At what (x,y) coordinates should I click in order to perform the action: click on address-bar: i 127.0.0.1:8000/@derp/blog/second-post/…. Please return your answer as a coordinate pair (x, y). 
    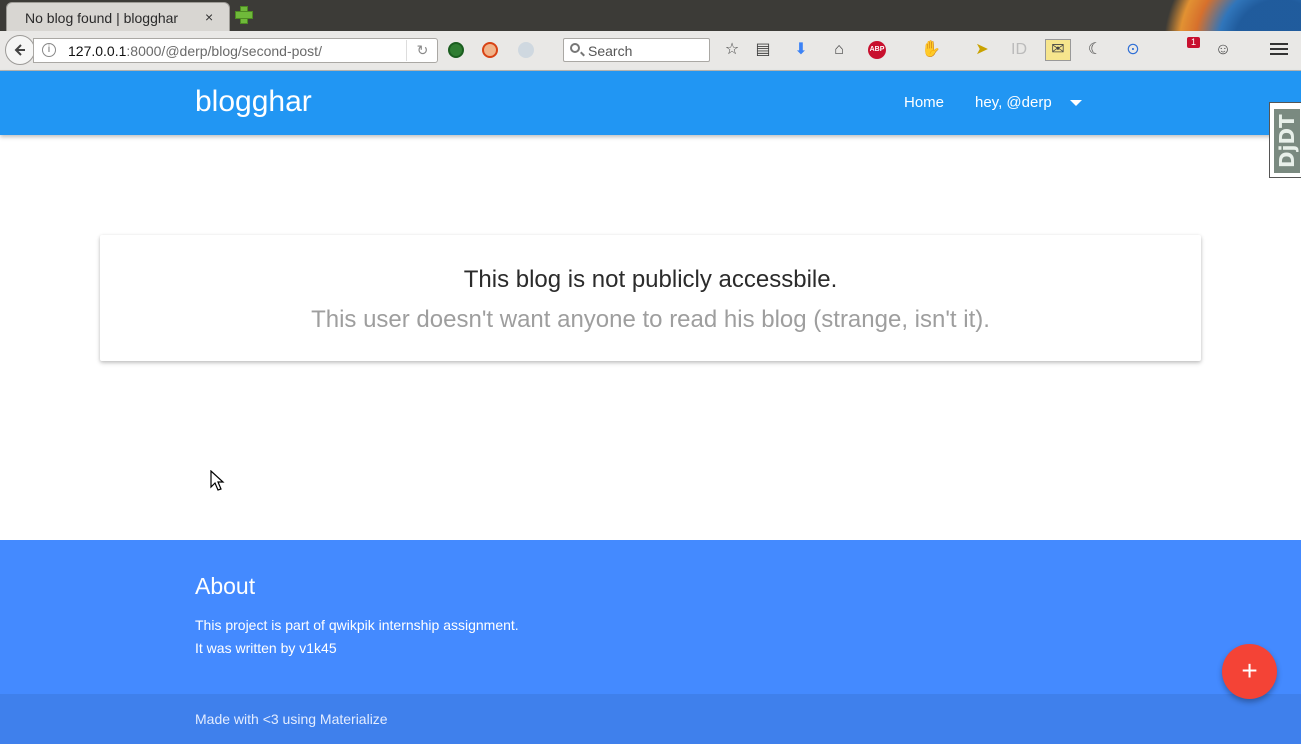
    Looking at the image, I should click on (235, 50).